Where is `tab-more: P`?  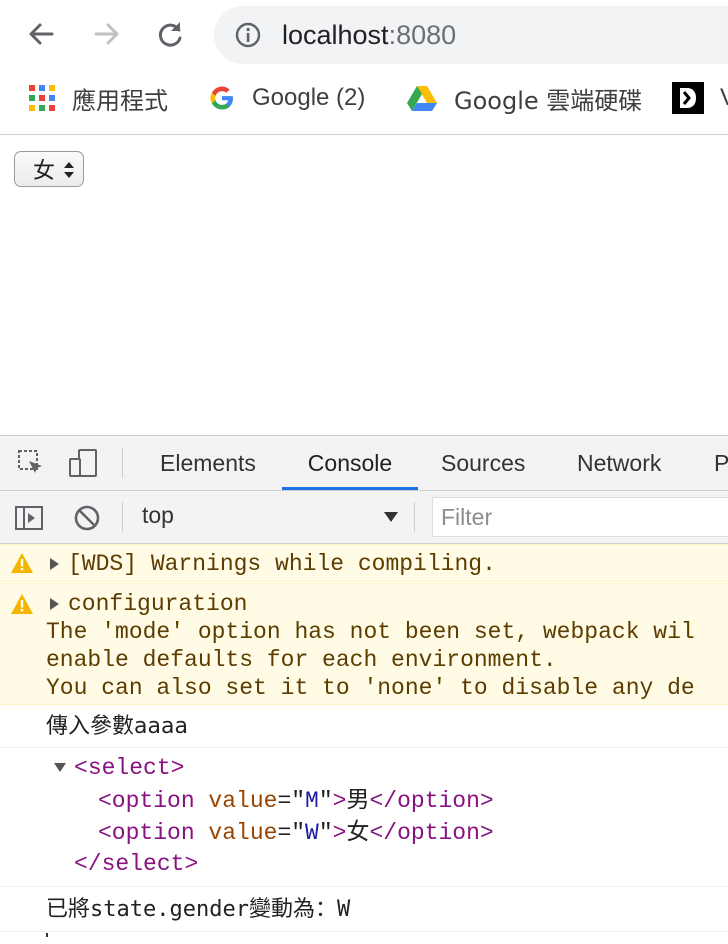 tab-more: P is located at coordinates (721, 463).